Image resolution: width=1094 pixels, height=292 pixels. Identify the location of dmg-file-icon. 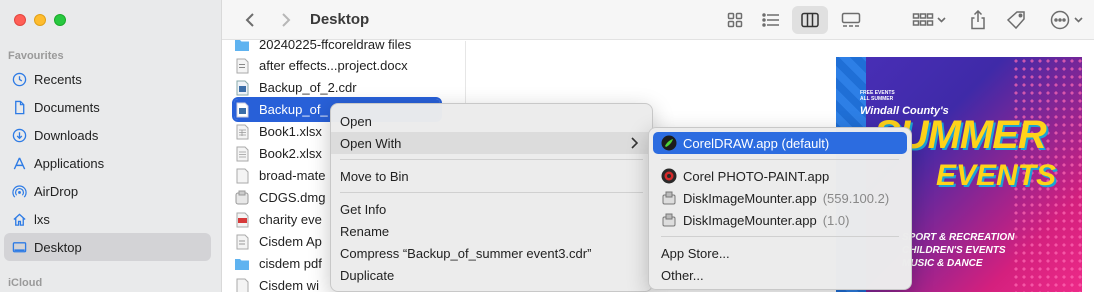
(242, 198).